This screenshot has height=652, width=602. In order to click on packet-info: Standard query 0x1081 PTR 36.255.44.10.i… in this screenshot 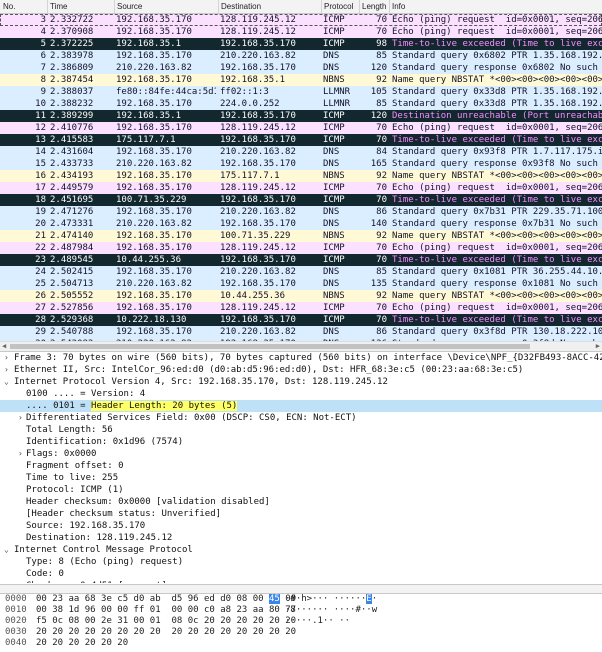, I will do `click(497, 272)`.